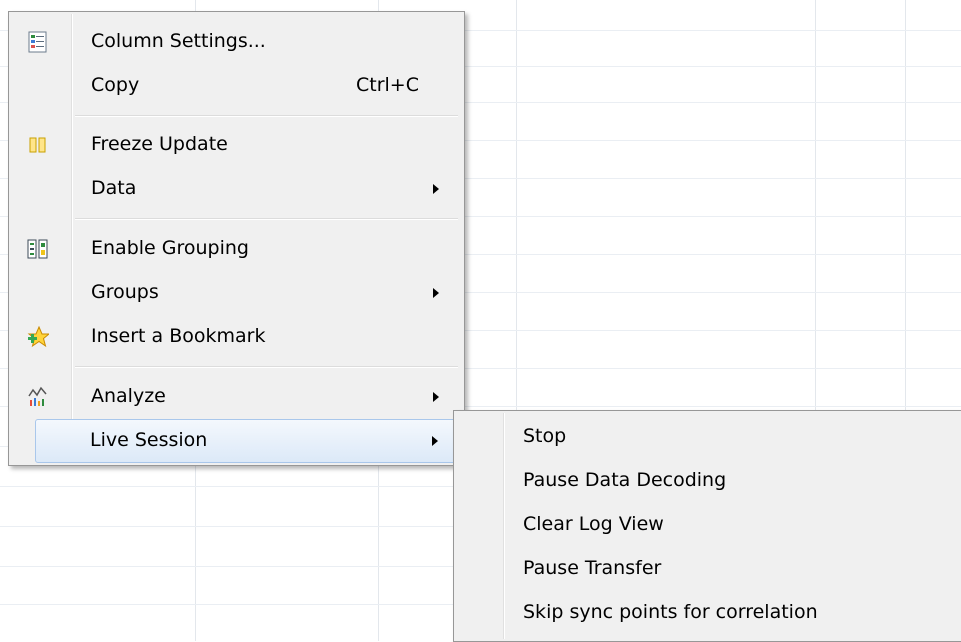 The height and width of the screenshot is (642, 961). I want to click on menu-item-data: Data, so click(236, 189).